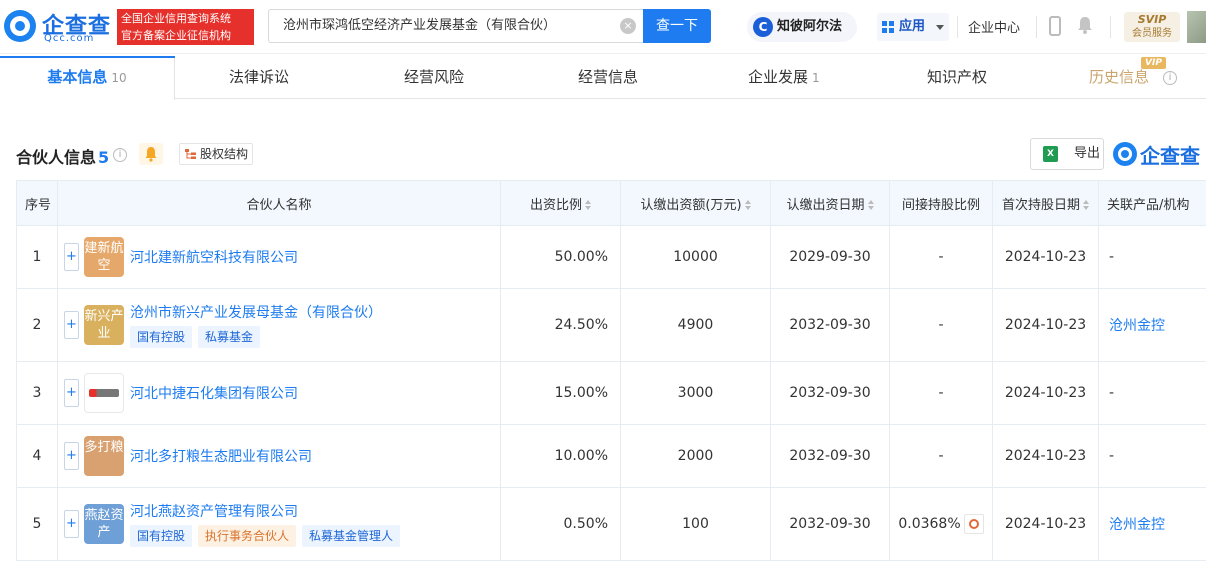 The width and height of the screenshot is (1206, 561). I want to click on mobile-icon, so click(1055, 26).